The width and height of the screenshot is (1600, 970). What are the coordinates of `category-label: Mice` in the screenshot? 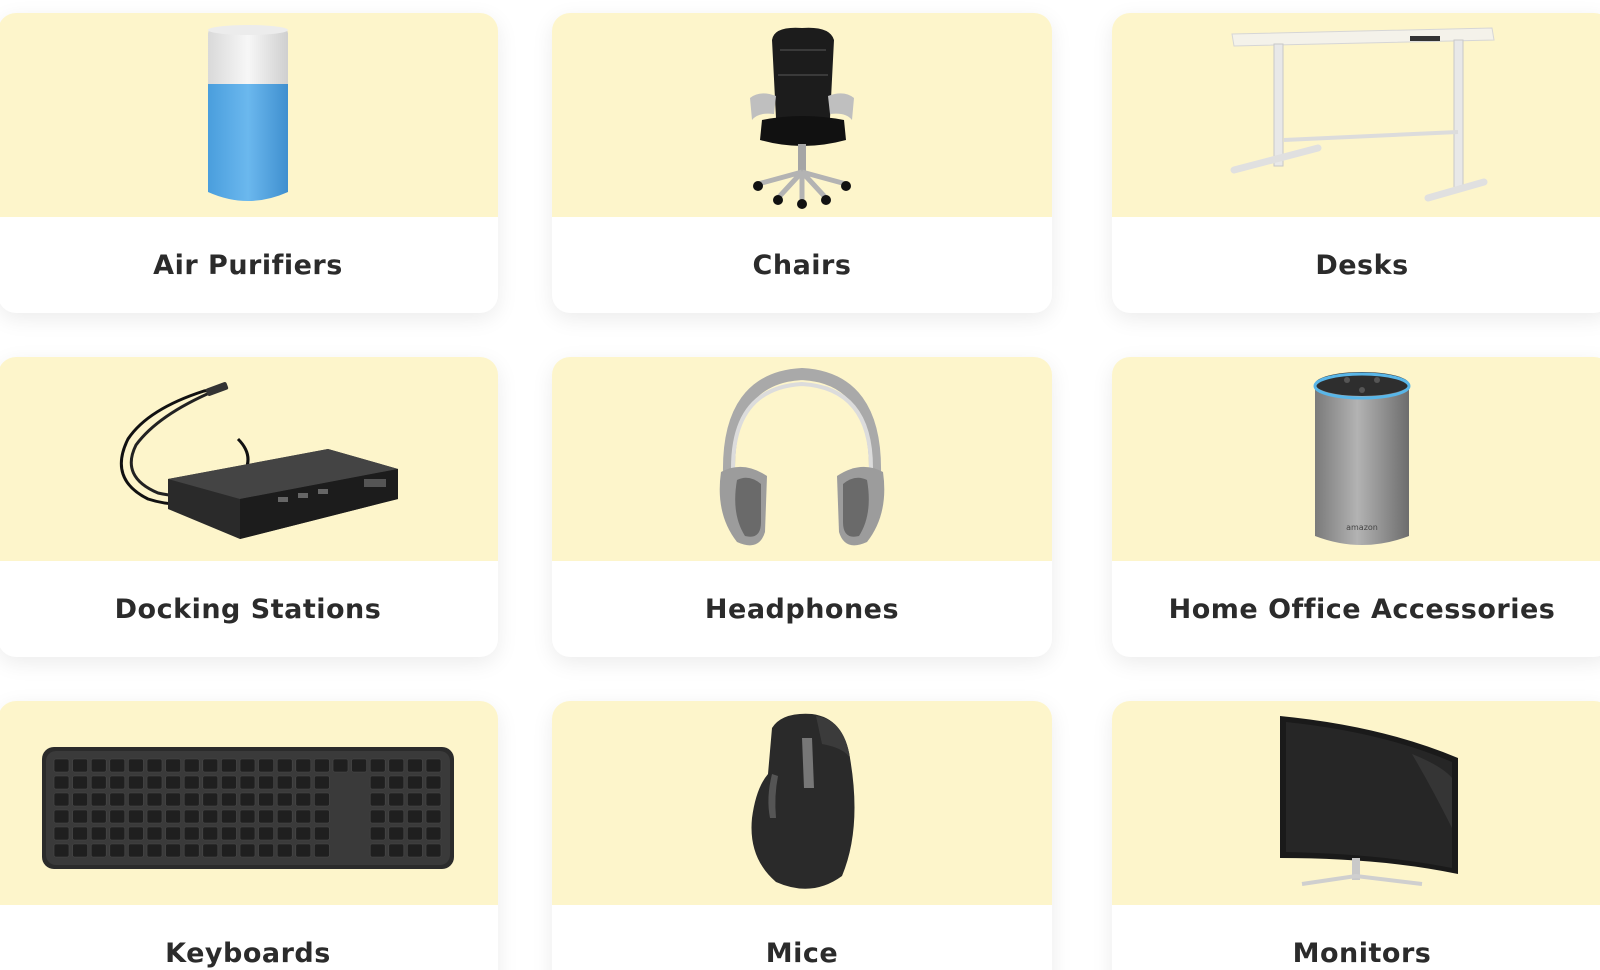 It's located at (802, 953).